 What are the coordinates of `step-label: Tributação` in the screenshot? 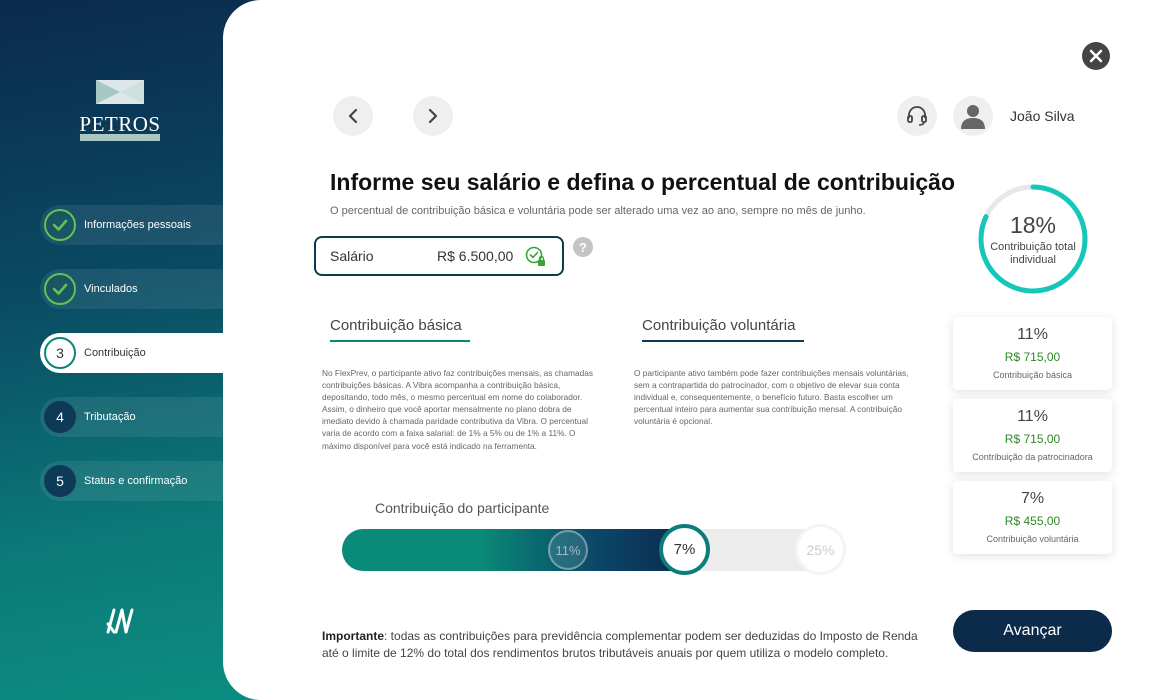 It's located at (110, 417).